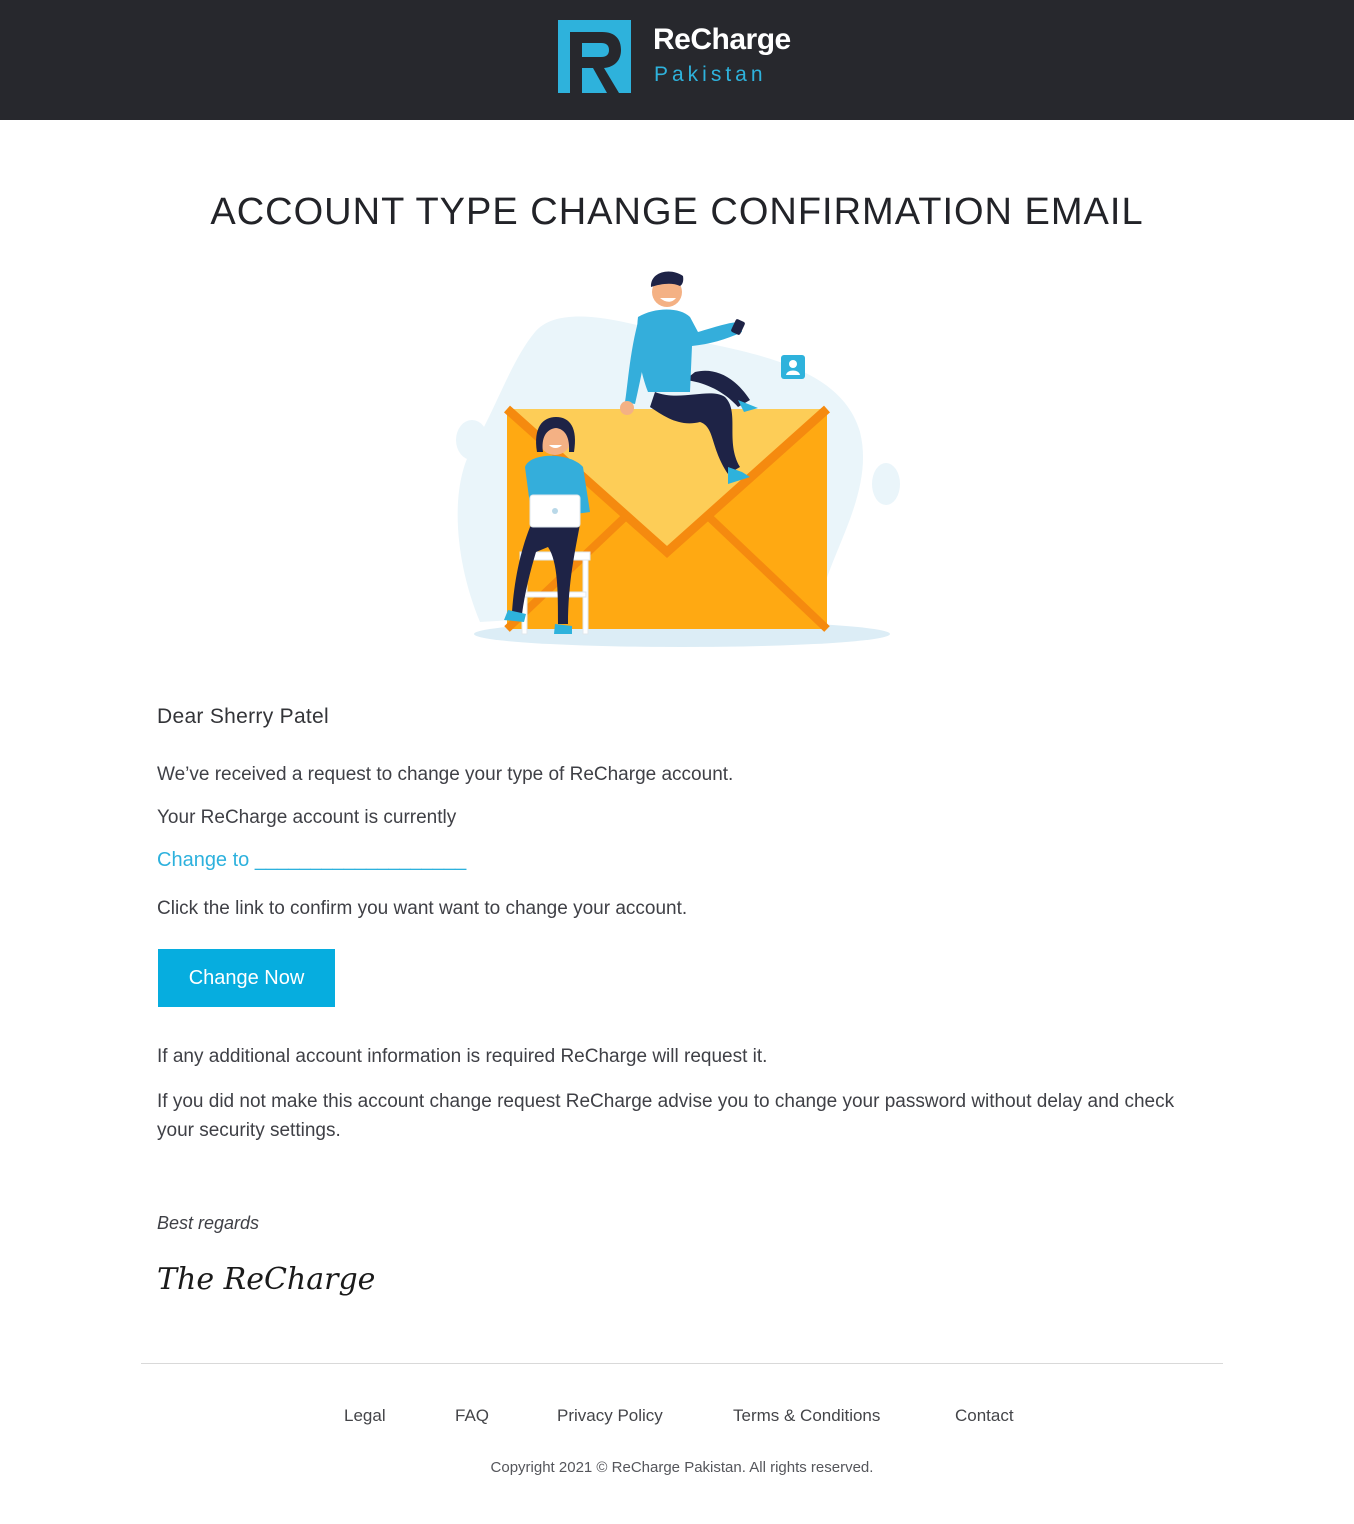 The height and width of the screenshot is (1524, 1354). What do you see at coordinates (984, 1416) in the screenshot?
I see `footer-link-contact: Contact` at bounding box center [984, 1416].